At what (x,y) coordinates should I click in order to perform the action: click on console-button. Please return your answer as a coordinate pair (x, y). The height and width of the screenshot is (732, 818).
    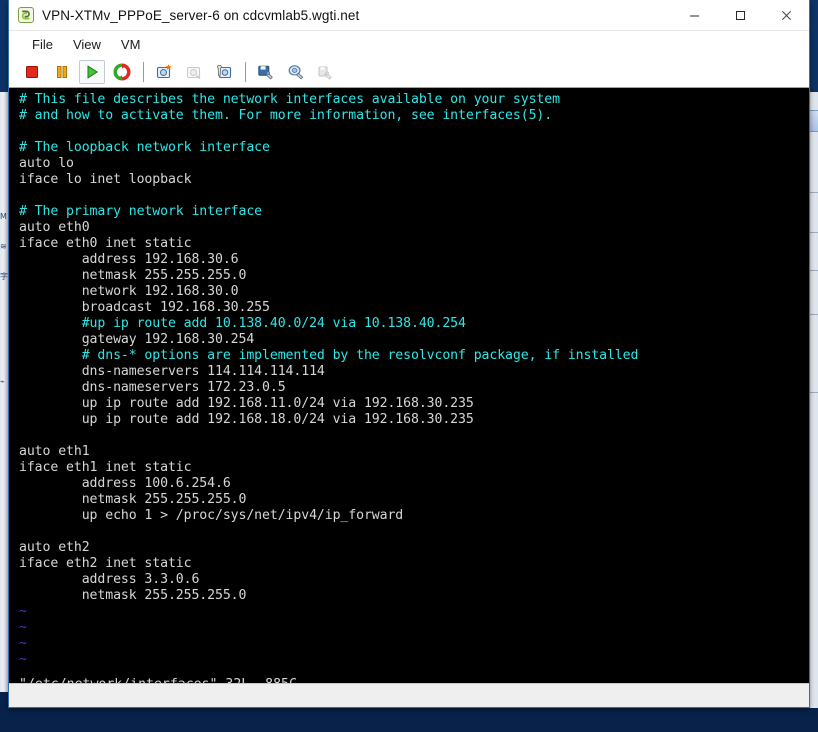
    Looking at the image, I should click on (296, 72).